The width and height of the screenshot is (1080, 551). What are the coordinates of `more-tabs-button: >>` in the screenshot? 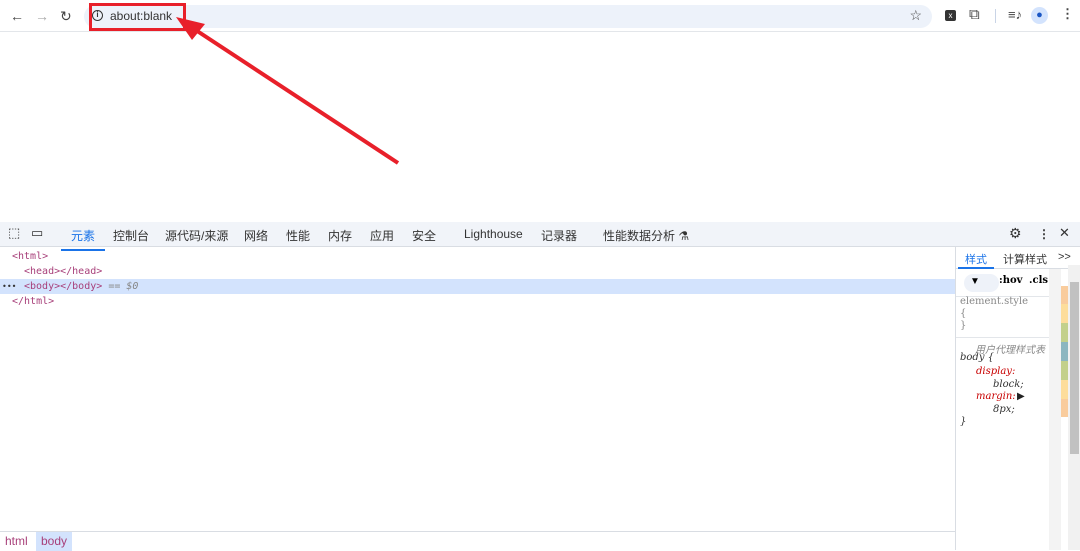 It's located at (1064, 257).